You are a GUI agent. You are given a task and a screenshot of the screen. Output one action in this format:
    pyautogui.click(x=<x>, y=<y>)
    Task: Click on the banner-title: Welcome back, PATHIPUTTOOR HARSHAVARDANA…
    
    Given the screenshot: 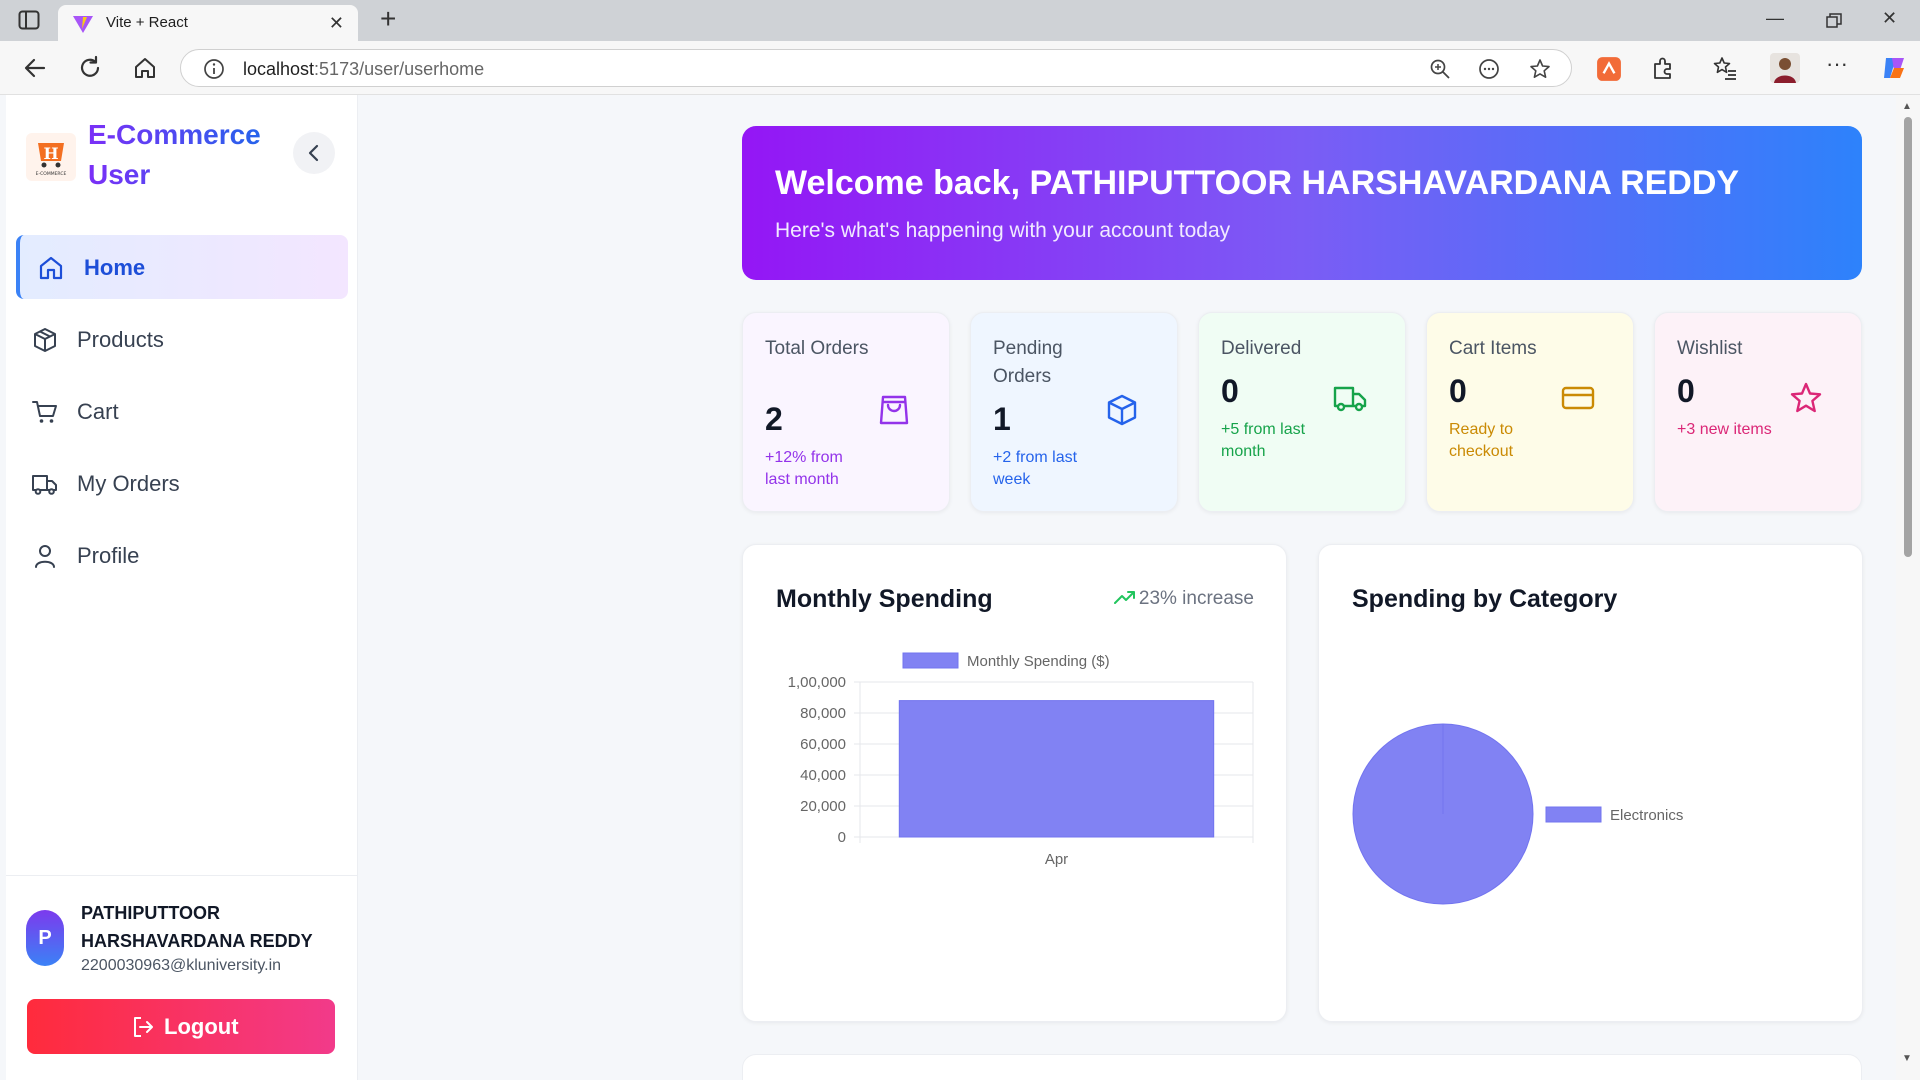 What is the action you would take?
    pyautogui.click(x=1257, y=183)
    